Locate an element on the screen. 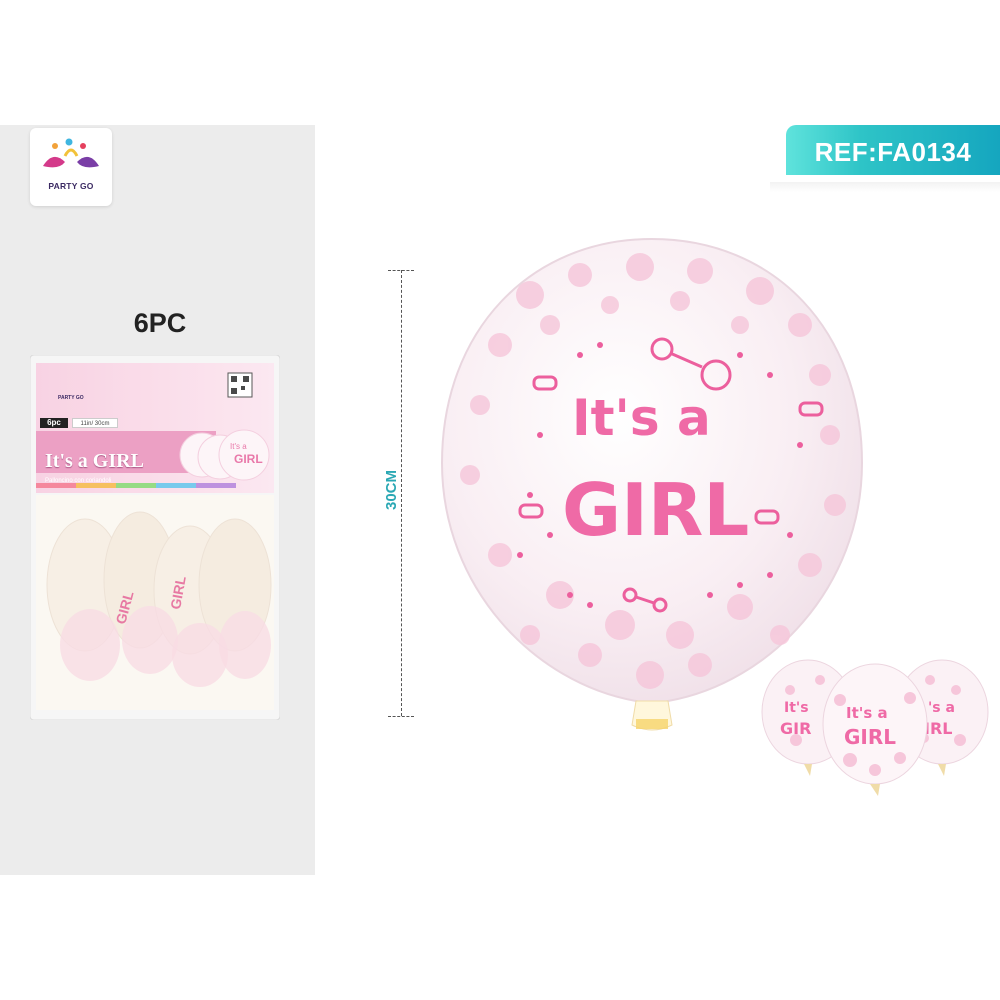 This screenshot has width=1000, height=1000. balloon-print-line2: GIRL is located at coordinates (655, 510).